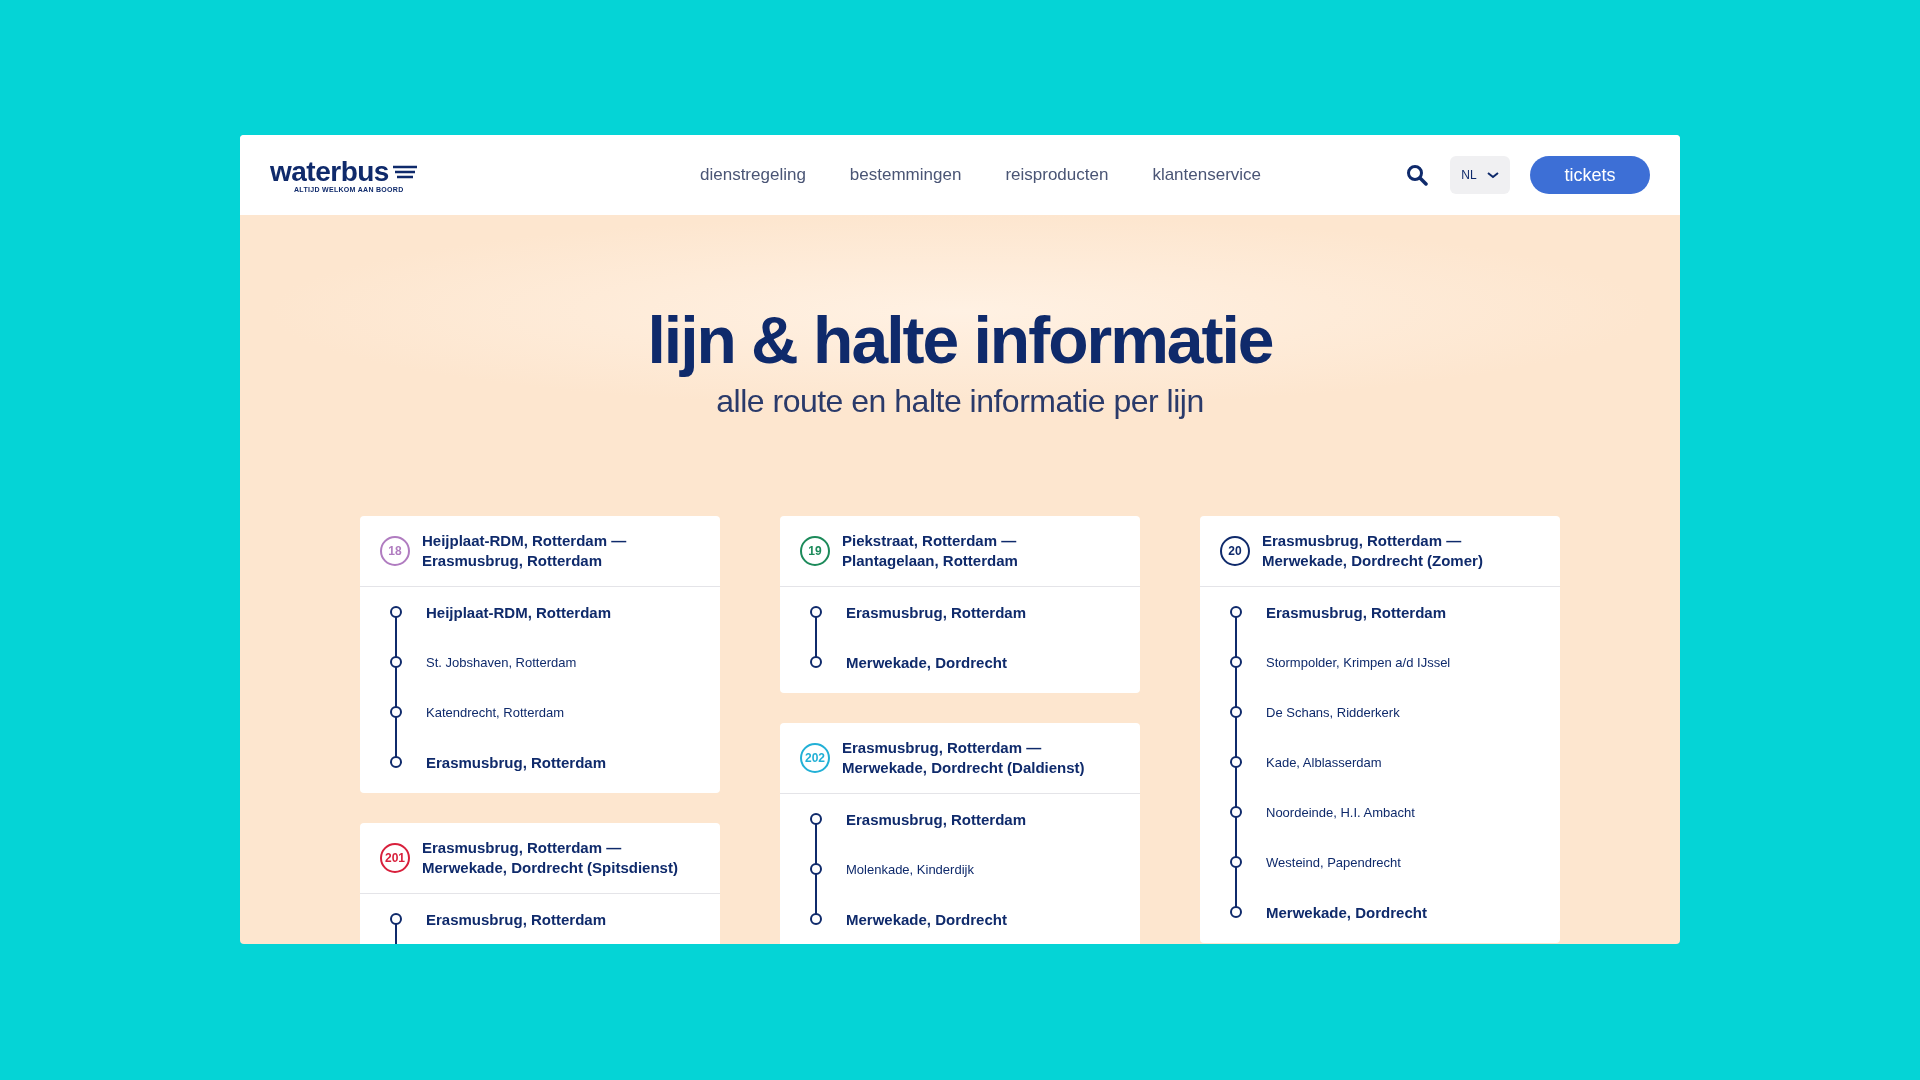 The height and width of the screenshot is (1080, 1920). Describe the element at coordinates (1235, 551) in the screenshot. I see `line-number-badge: 20` at that location.